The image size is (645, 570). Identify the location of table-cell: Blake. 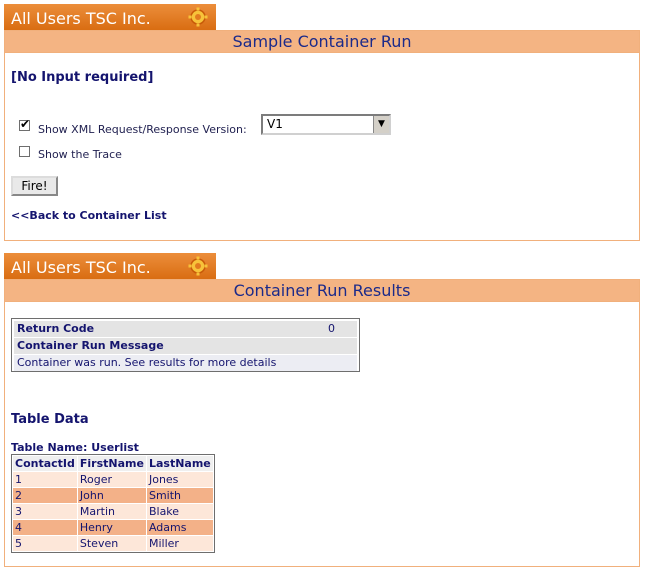
(179, 511).